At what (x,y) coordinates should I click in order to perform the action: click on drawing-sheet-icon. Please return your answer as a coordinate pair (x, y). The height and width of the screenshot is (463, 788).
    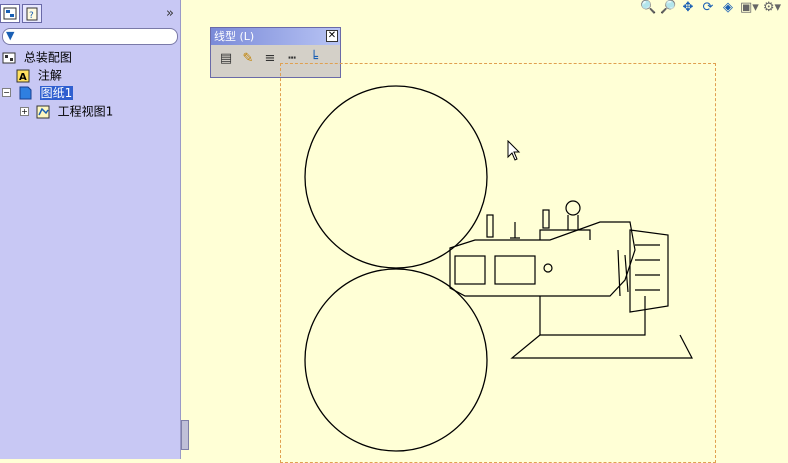
    Looking at the image, I should click on (25, 92).